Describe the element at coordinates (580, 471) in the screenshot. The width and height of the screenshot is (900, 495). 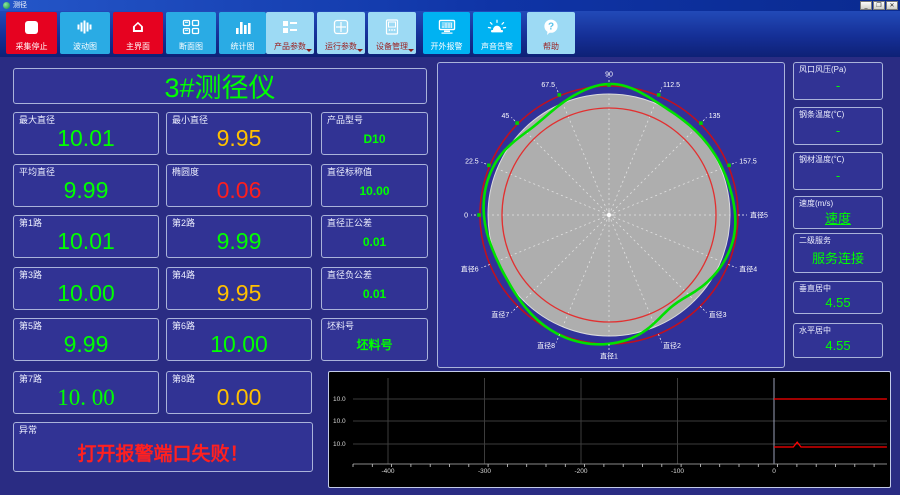
I see `svg-text: -200` at that location.